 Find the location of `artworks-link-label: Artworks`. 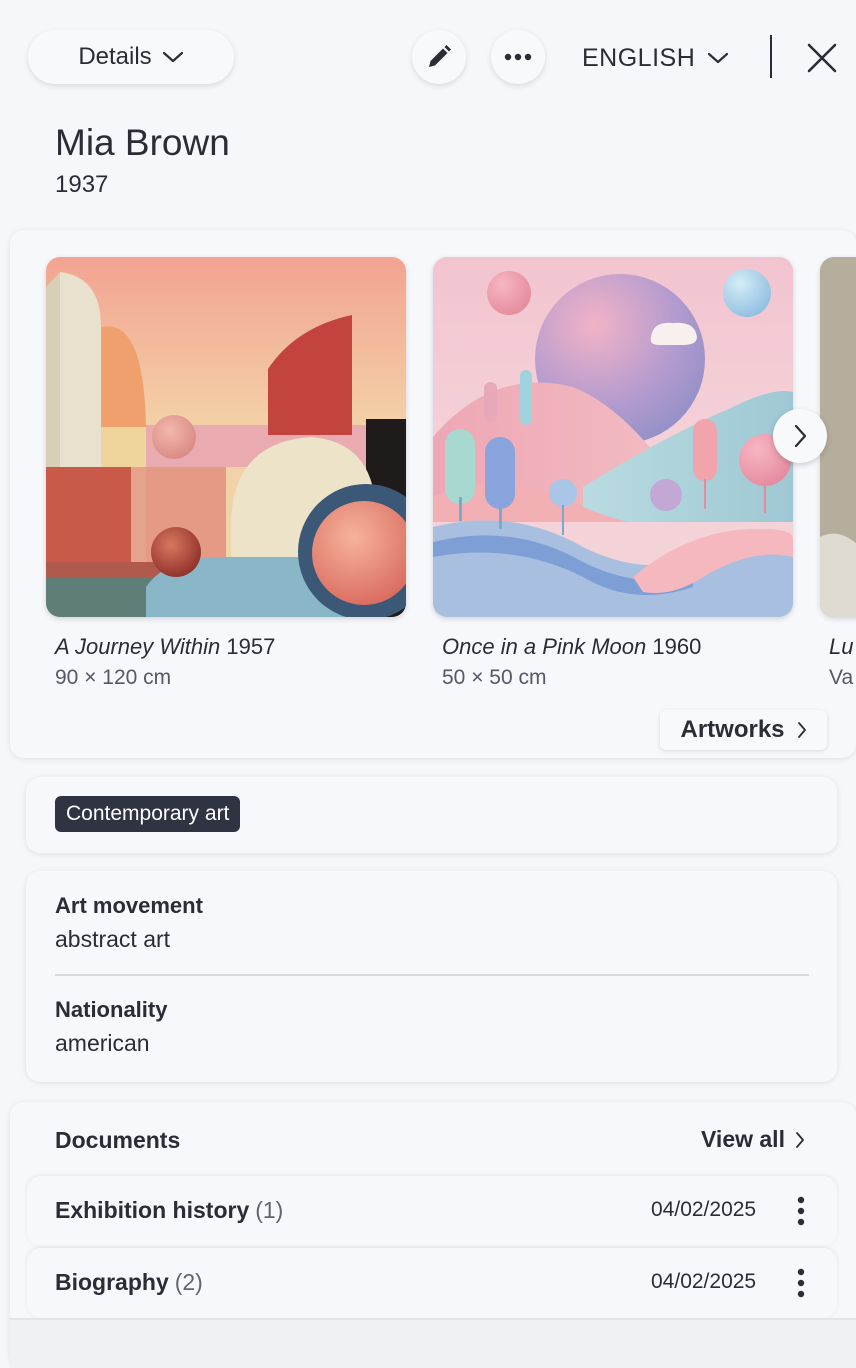

artworks-link-label: Artworks is located at coordinates (732, 729).